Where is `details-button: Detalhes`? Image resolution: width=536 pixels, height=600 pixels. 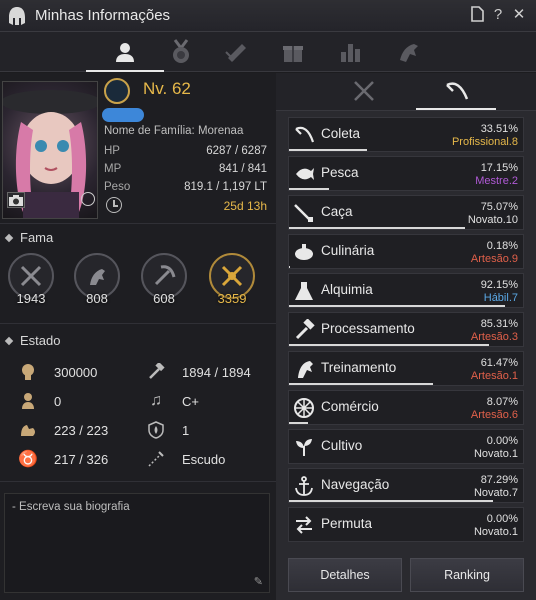 details-button: Detalhes is located at coordinates (345, 575).